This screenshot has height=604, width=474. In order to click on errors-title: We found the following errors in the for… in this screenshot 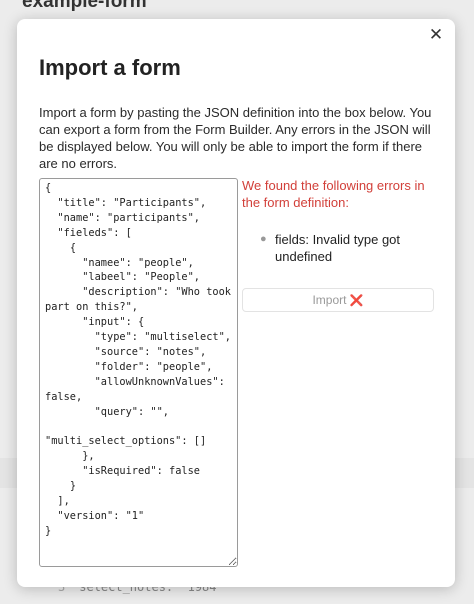, I will do `click(333, 194)`.